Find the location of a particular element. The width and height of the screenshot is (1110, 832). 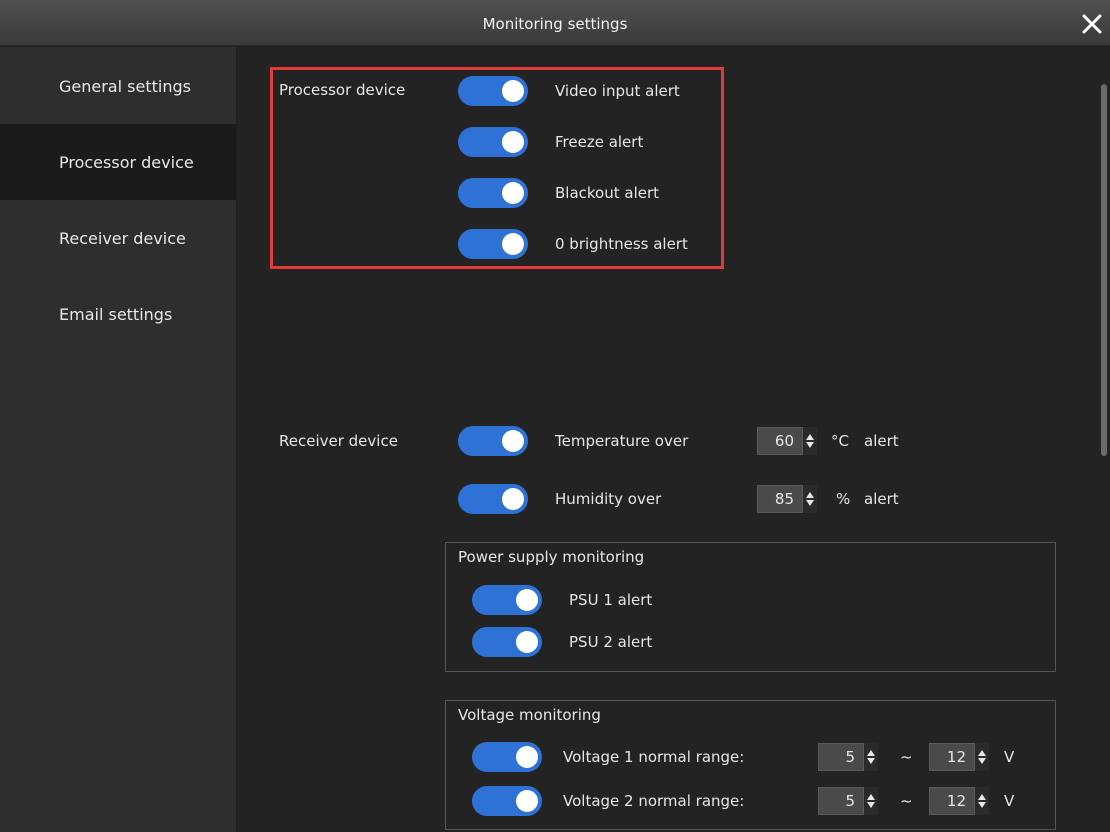

psu1-alert-toggle is located at coordinates (507, 600).